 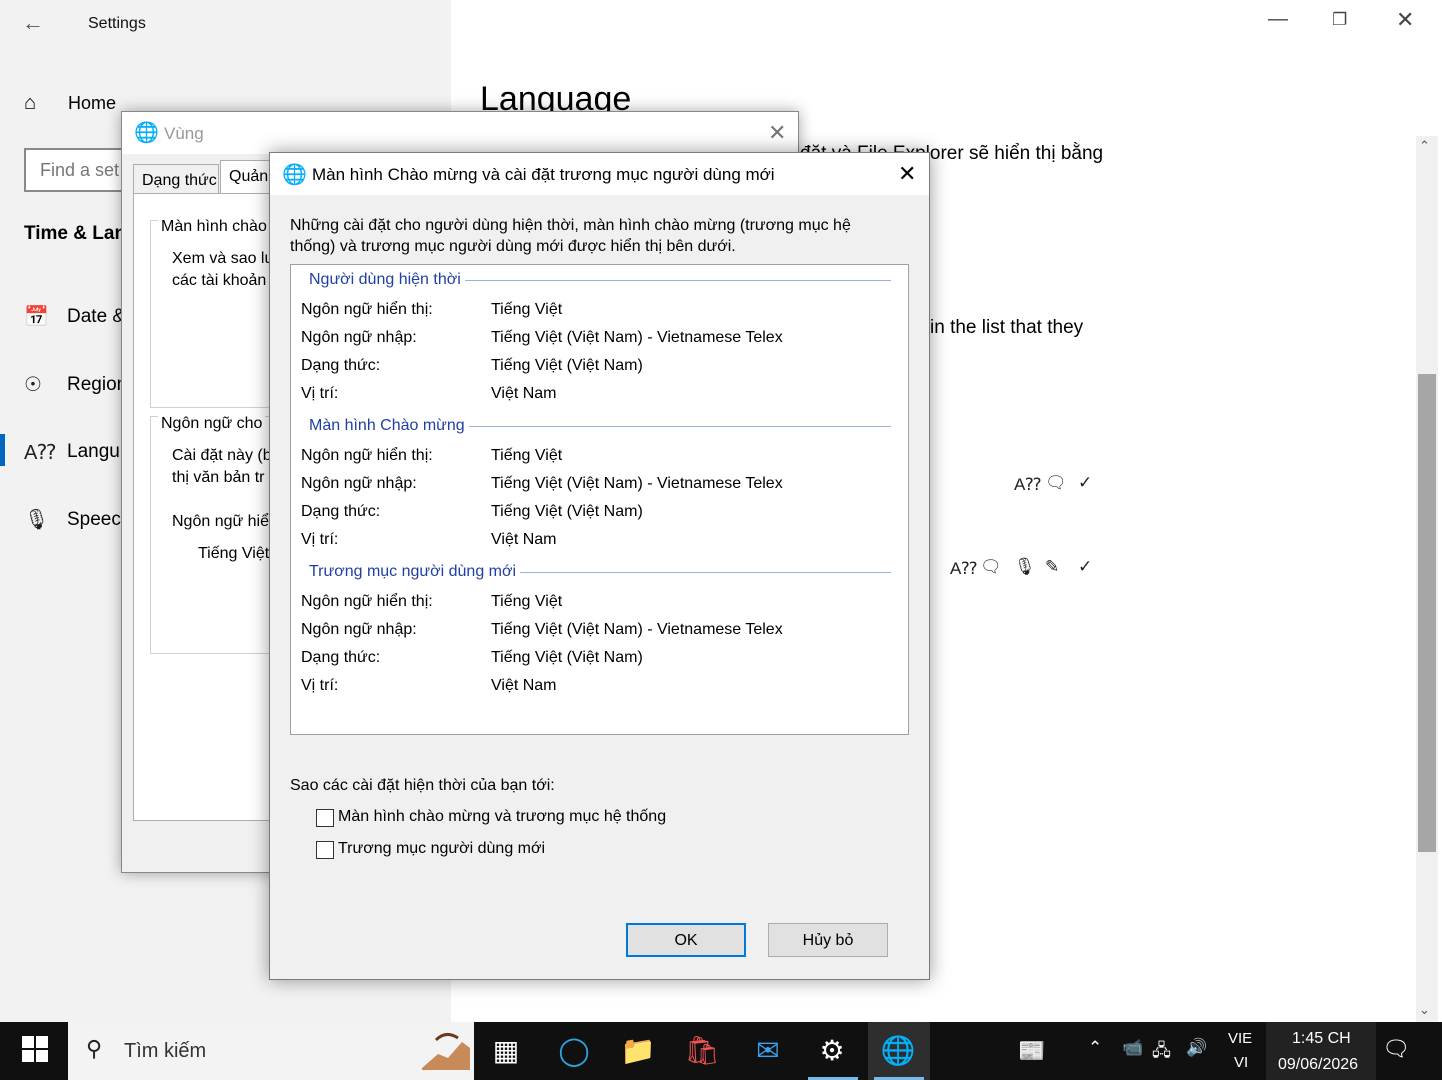 What do you see at coordinates (1028, 484) in the screenshot?
I see `display-language-icon: A⁇` at bounding box center [1028, 484].